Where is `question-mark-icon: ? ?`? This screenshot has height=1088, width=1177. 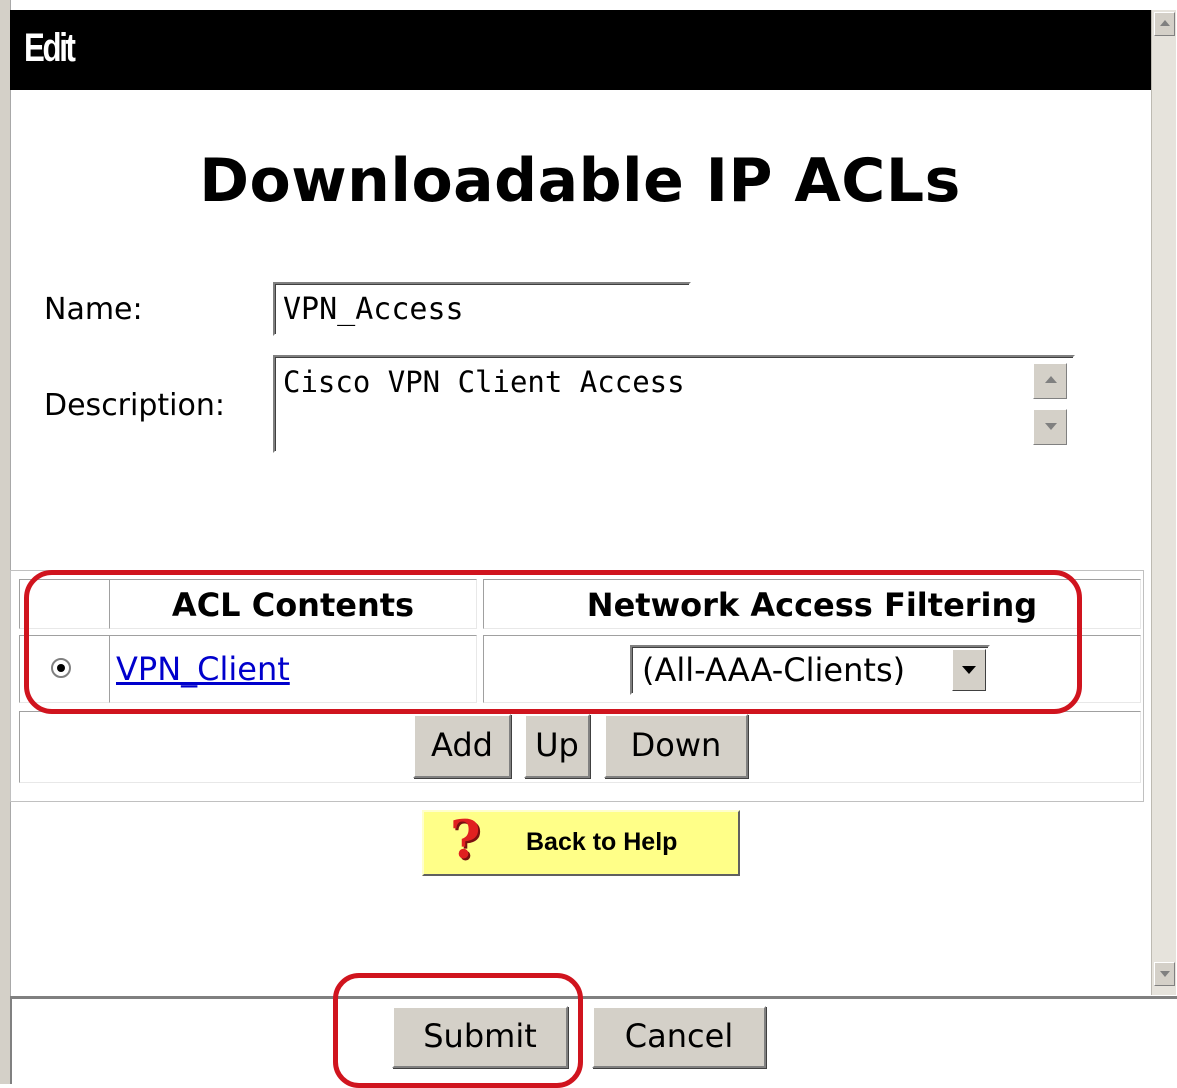 question-mark-icon: ? ? is located at coordinates (470, 841).